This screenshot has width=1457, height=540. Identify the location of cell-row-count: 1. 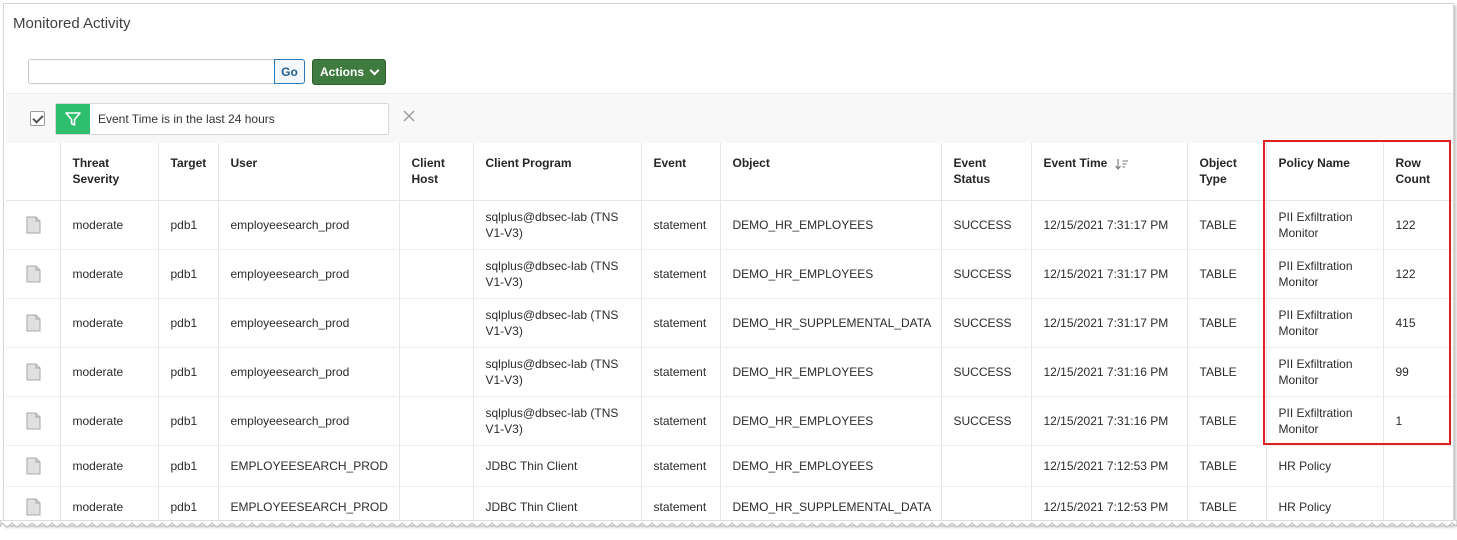
(1417, 421).